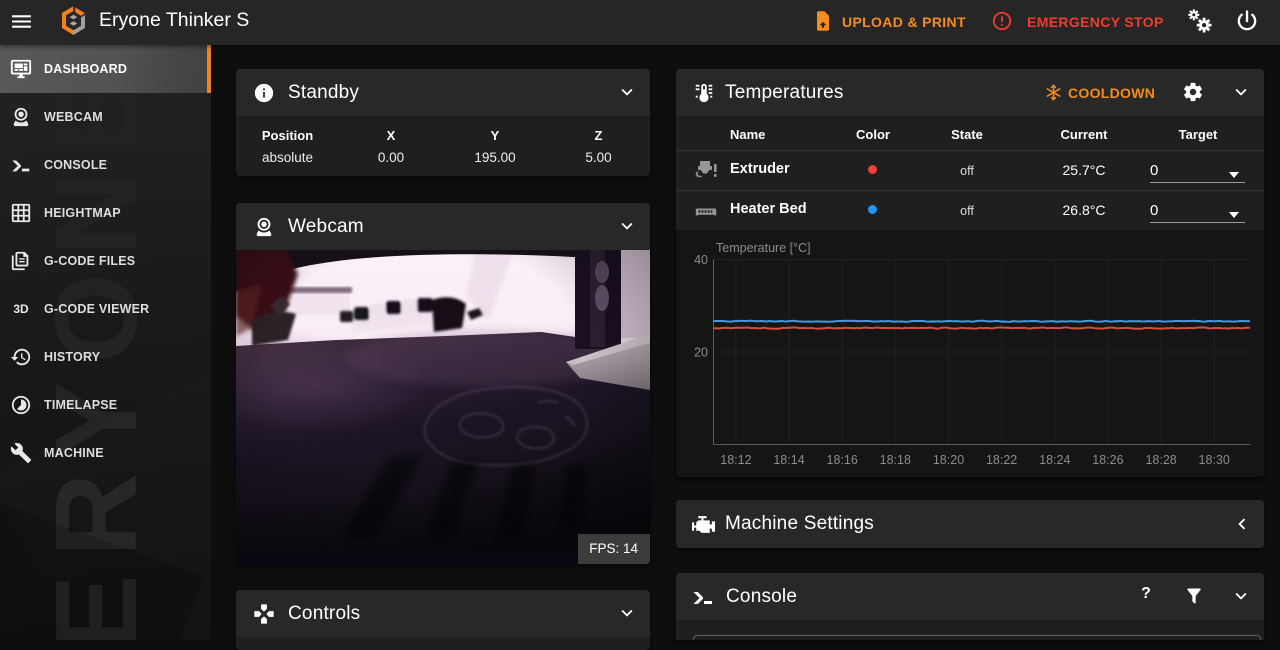 This screenshot has width=1280, height=650. Describe the element at coordinates (763, 248) in the screenshot. I see `svg-text: Temperature [°C]` at that location.